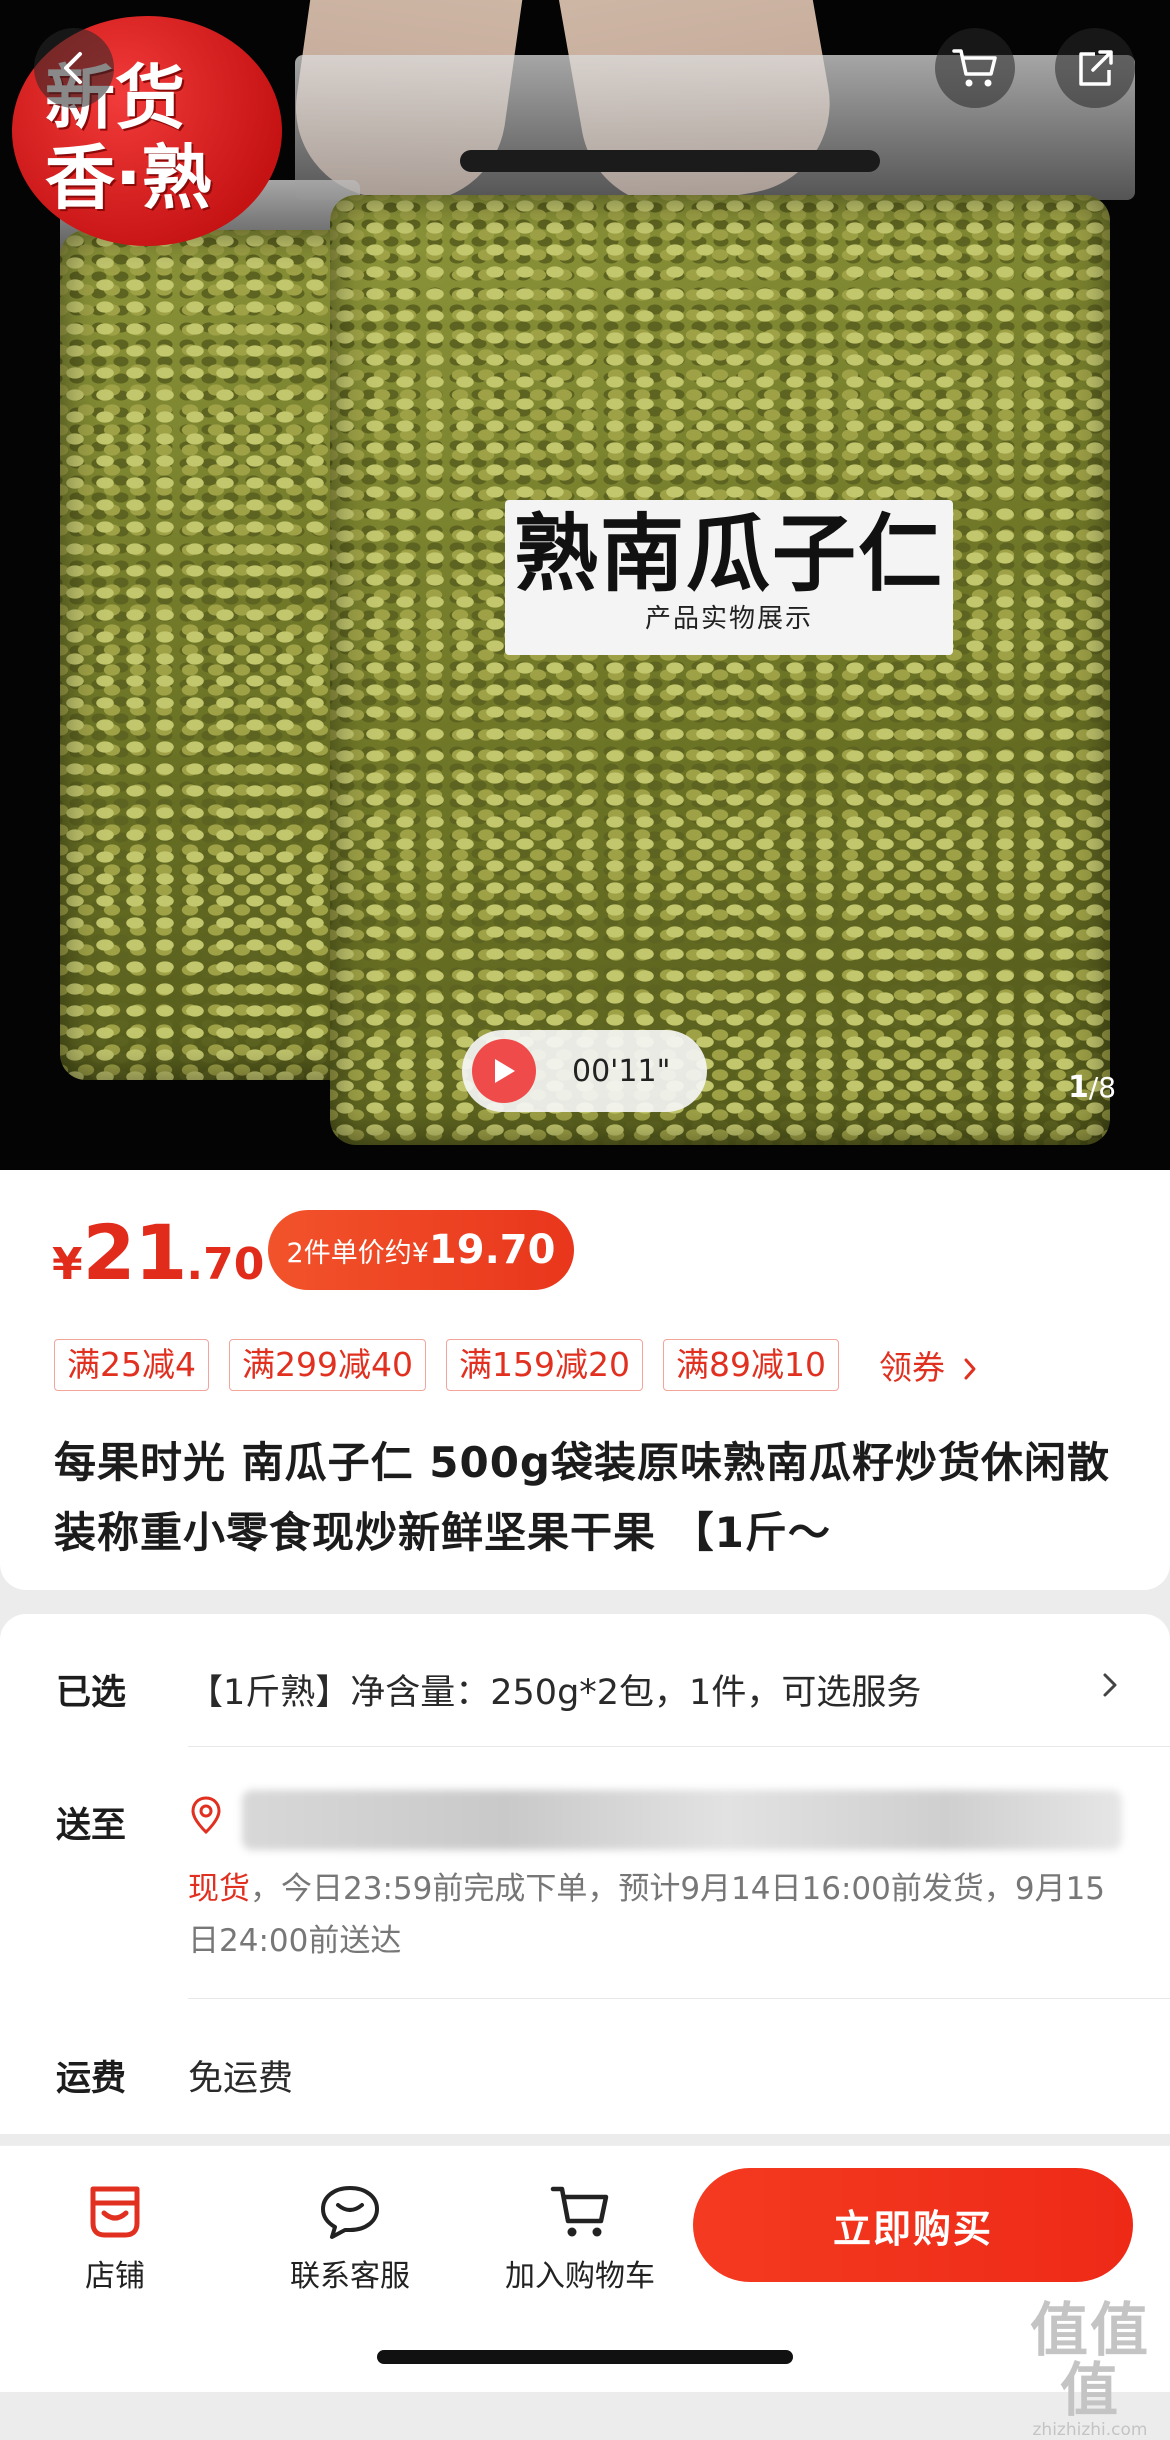  I want to click on add-to-cart-label: 加入购物车, so click(580, 2276).